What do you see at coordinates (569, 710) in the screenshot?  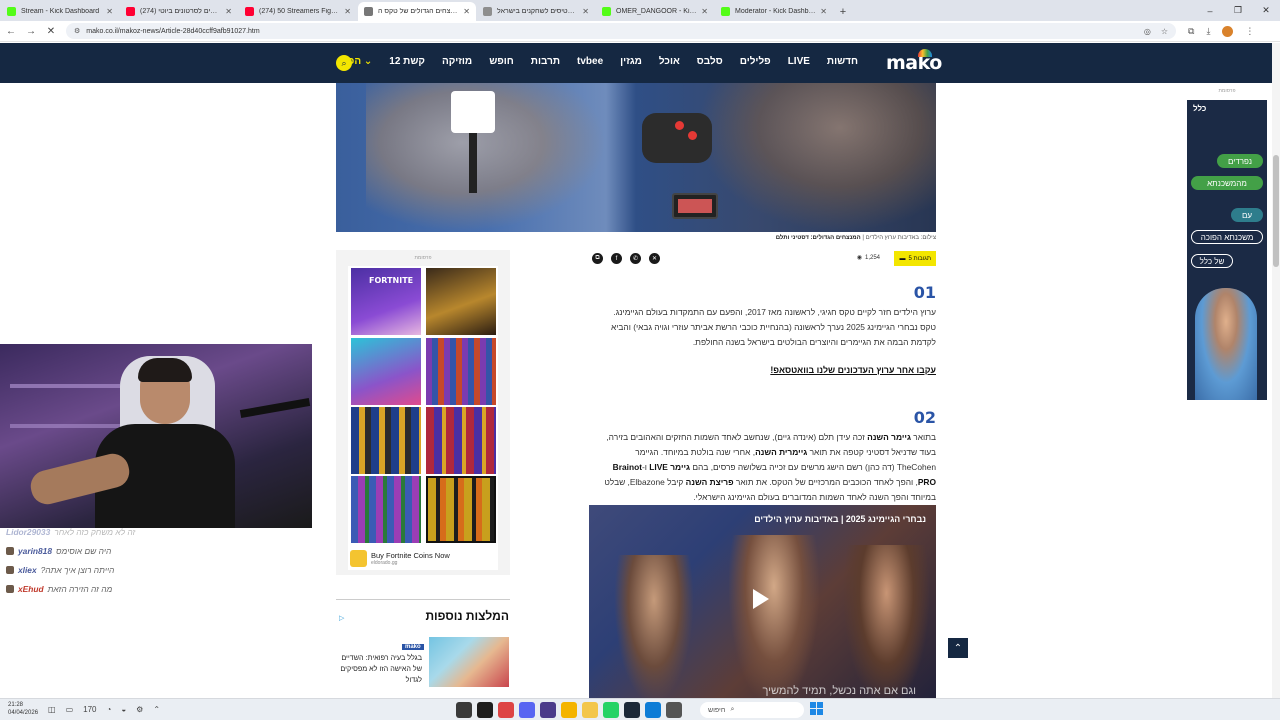 I see `chrome-icon` at bounding box center [569, 710].